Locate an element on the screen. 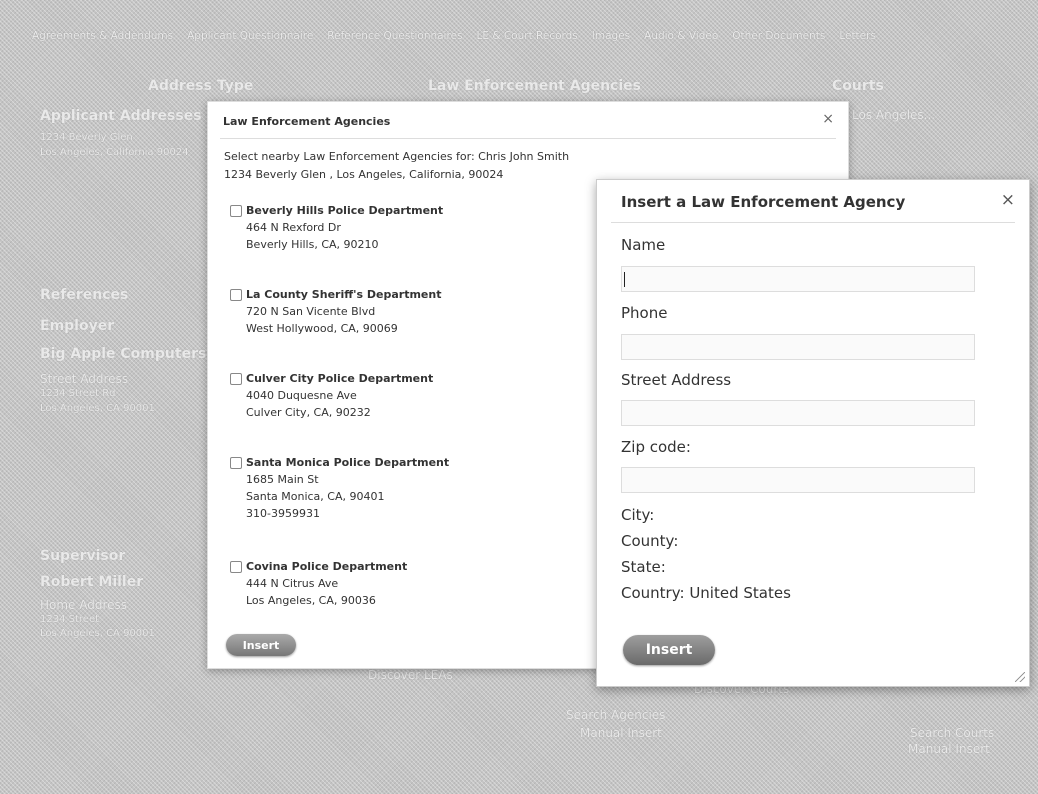 This screenshot has width=1038, height=794. section-label: Supervisor is located at coordinates (83, 556).